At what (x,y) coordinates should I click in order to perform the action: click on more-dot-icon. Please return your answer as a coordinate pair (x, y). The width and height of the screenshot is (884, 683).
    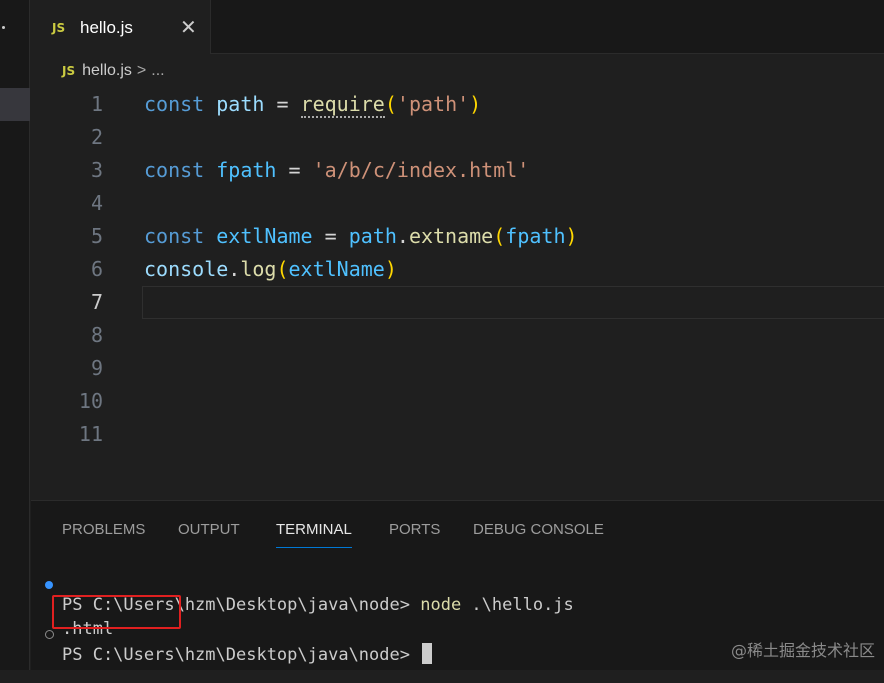
    Looking at the image, I should click on (3, 27).